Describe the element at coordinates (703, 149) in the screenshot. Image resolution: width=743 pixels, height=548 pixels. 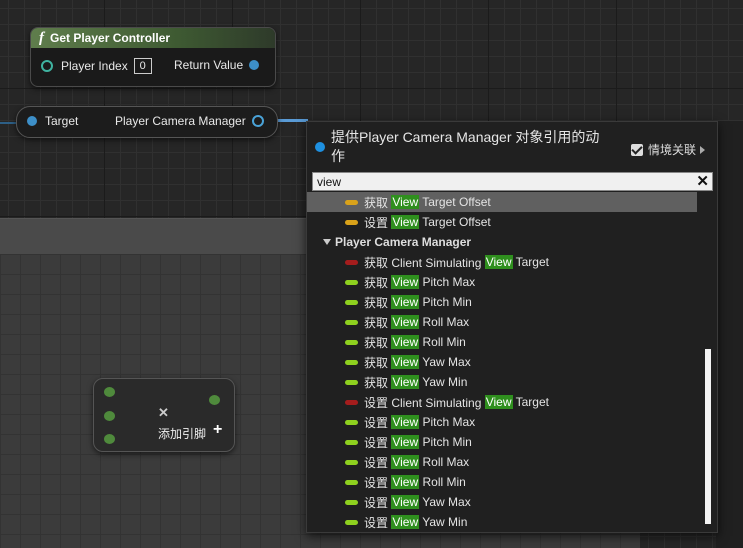
I see `expand-arrow-icon` at that location.